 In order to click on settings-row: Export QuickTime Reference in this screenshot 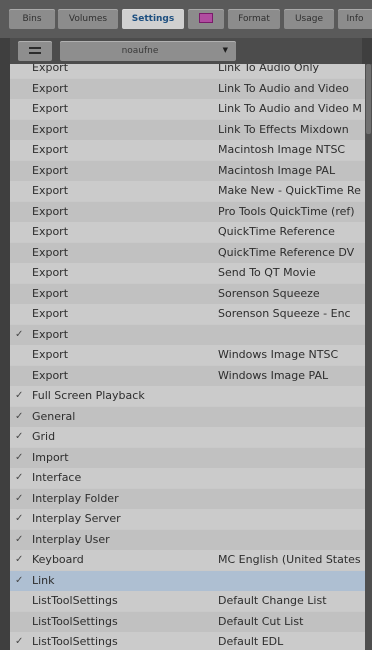, I will do `click(187, 232)`.